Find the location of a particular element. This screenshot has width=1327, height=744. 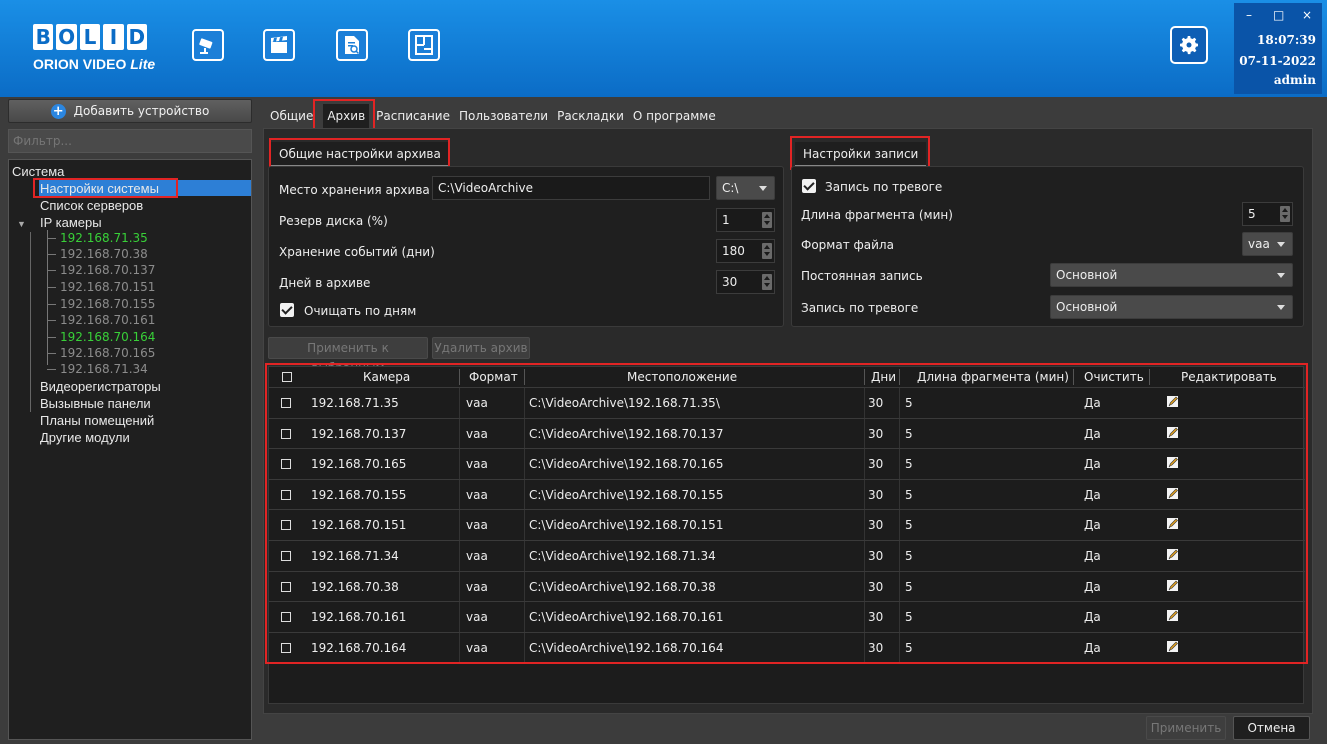

col-camera: Камера is located at coordinates (386, 377).